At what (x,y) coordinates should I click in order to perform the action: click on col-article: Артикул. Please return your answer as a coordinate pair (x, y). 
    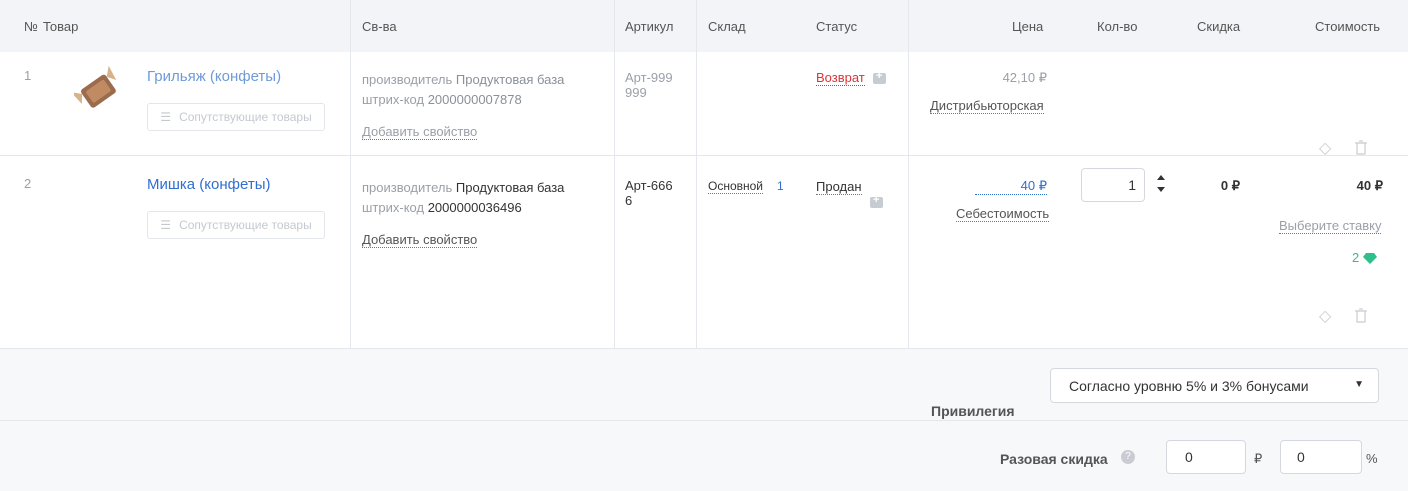
    Looking at the image, I should click on (649, 26).